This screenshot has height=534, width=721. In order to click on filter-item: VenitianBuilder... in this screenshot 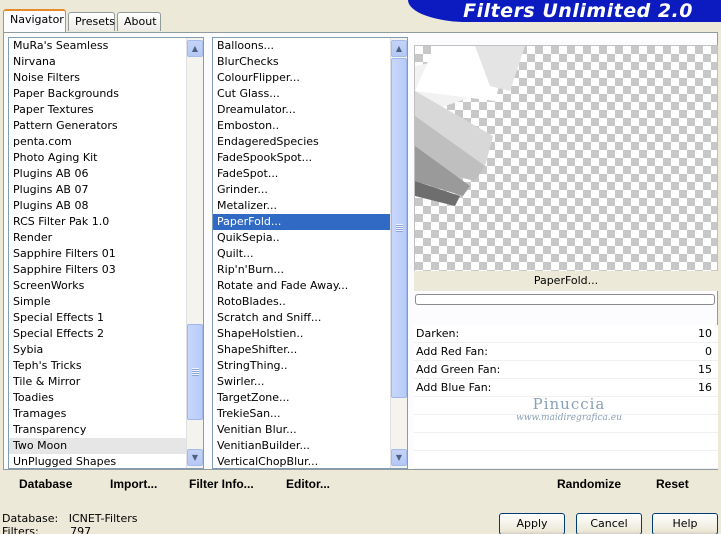, I will do `click(310, 446)`.